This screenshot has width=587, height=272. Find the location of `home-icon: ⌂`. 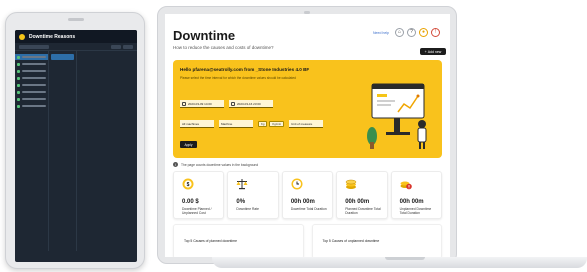

home-icon: ⌂ is located at coordinates (399, 32).